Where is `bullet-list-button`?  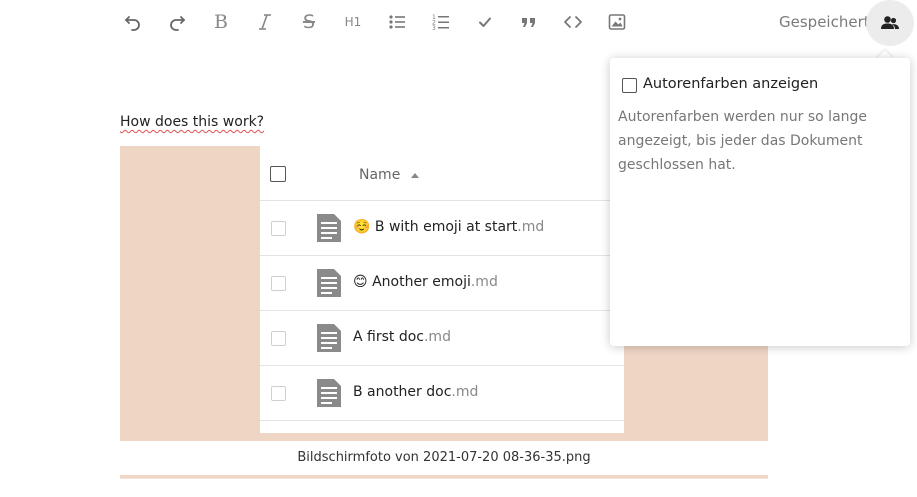
bullet-list-button is located at coordinates (397, 22).